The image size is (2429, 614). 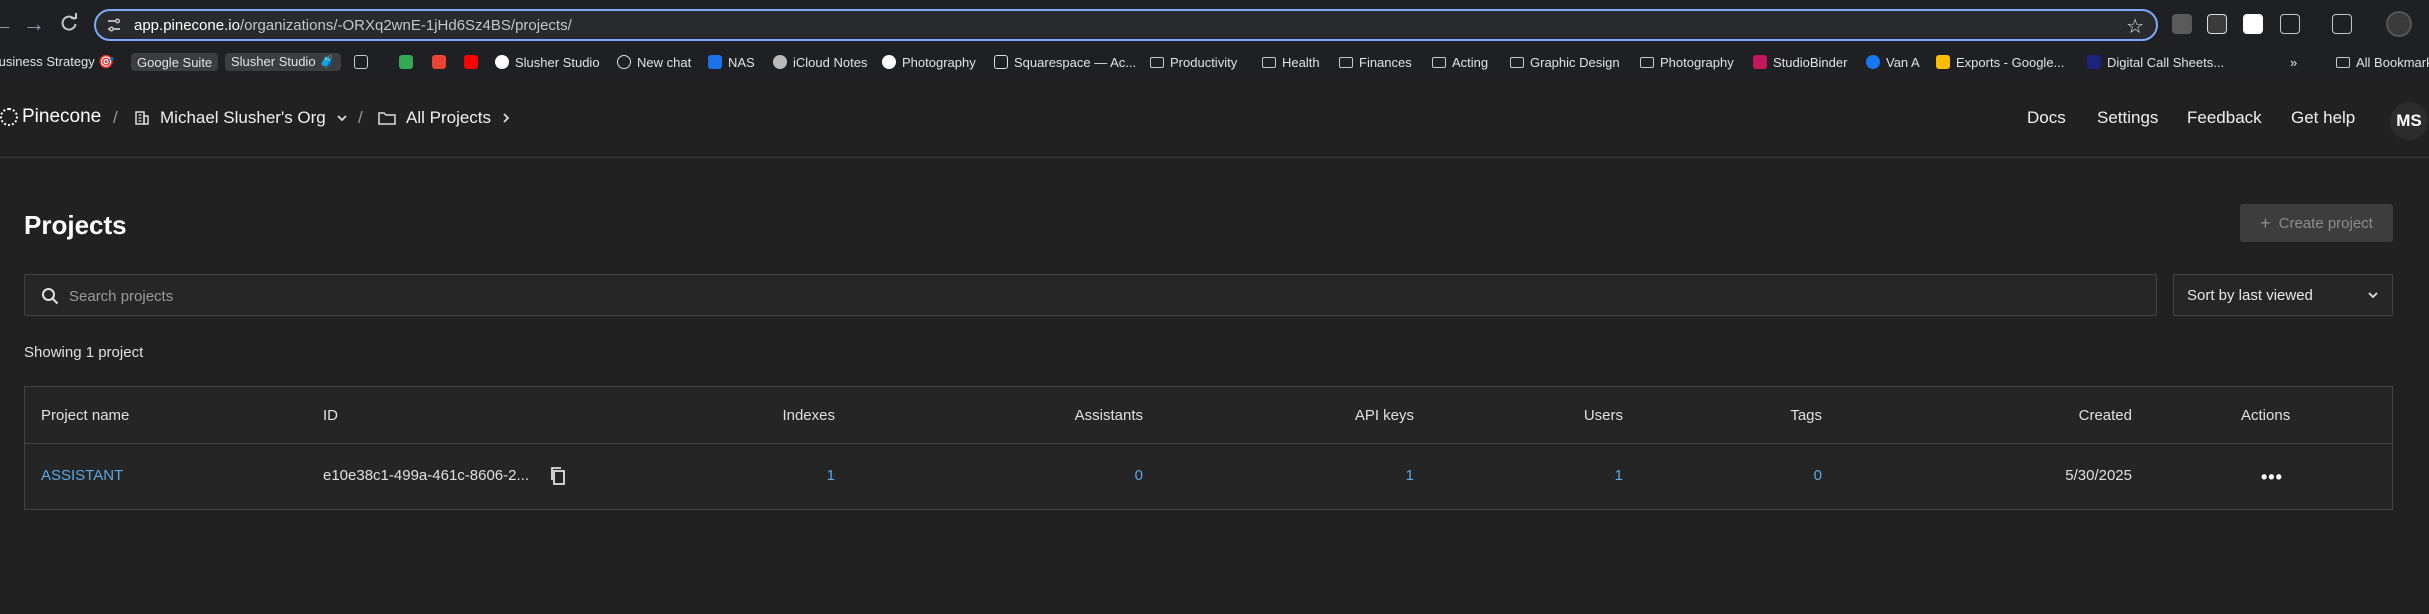 What do you see at coordinates (57, 62) in the screenshot?
I see `bookmark-item: Business Strategy 🎯` at bounding box center [57, 62].